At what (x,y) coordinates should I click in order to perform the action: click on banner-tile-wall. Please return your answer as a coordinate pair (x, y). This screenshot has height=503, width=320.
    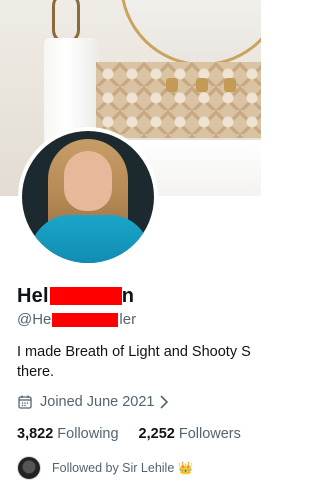
    Looking at the image, I should click on (178, 101).